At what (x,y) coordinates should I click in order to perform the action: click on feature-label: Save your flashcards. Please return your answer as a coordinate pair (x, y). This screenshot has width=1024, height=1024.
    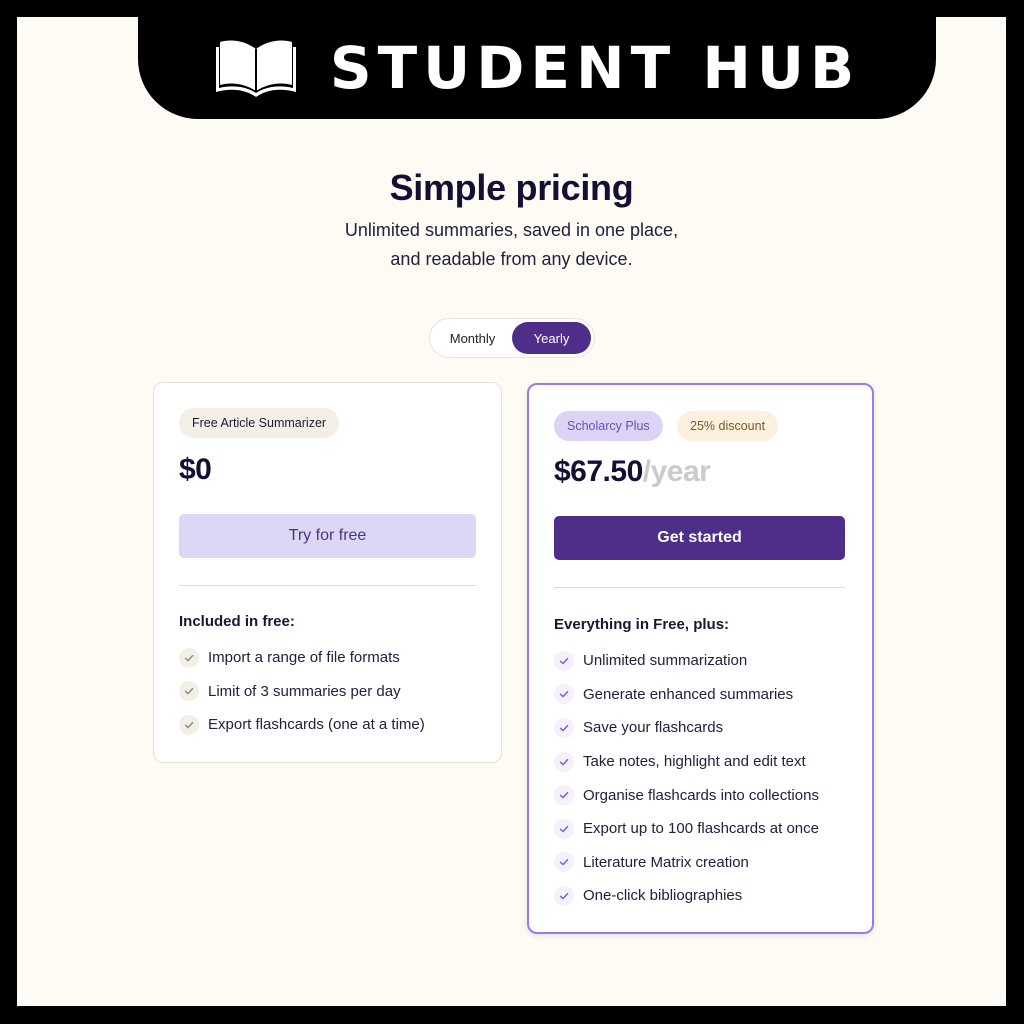
    Looking at the image, I should click on (653, 728).